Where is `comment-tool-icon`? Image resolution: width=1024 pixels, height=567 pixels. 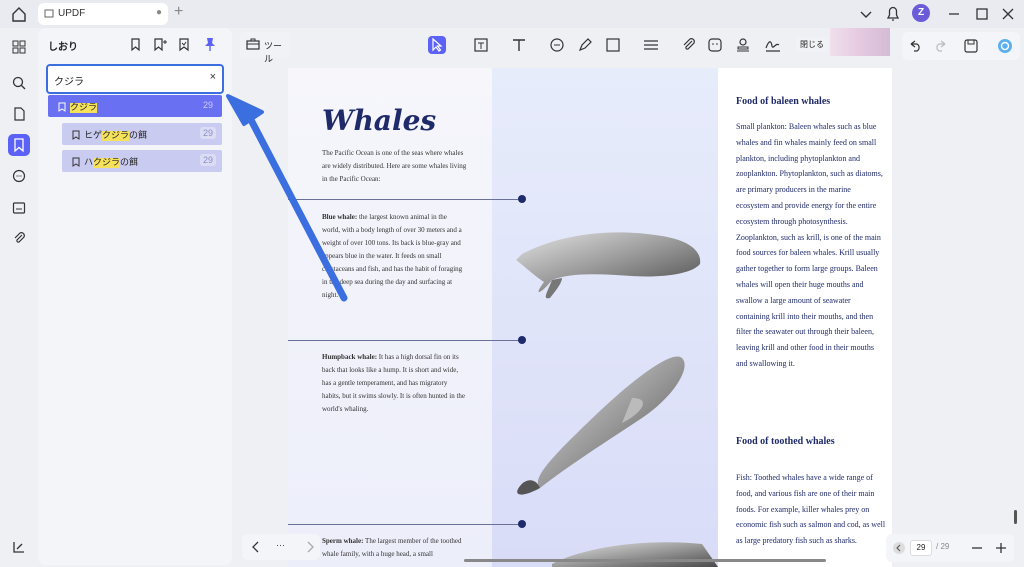
comment-tool-icon is located at coordinates (557, 45).